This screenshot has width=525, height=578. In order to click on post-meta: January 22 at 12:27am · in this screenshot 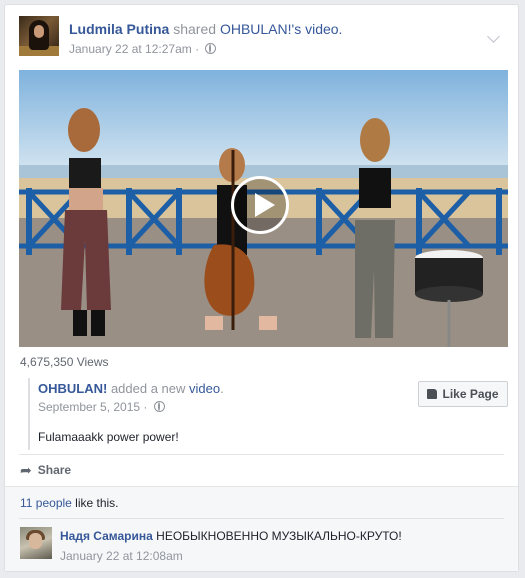, I will do `click(143, 49)`.